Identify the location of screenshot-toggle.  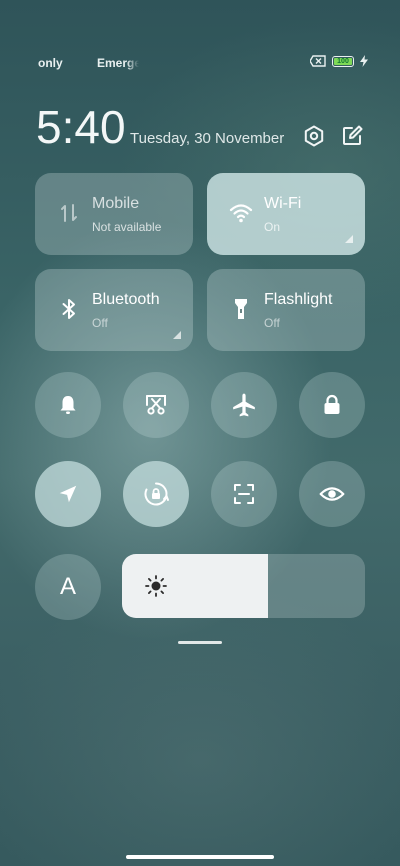
(156, 405).